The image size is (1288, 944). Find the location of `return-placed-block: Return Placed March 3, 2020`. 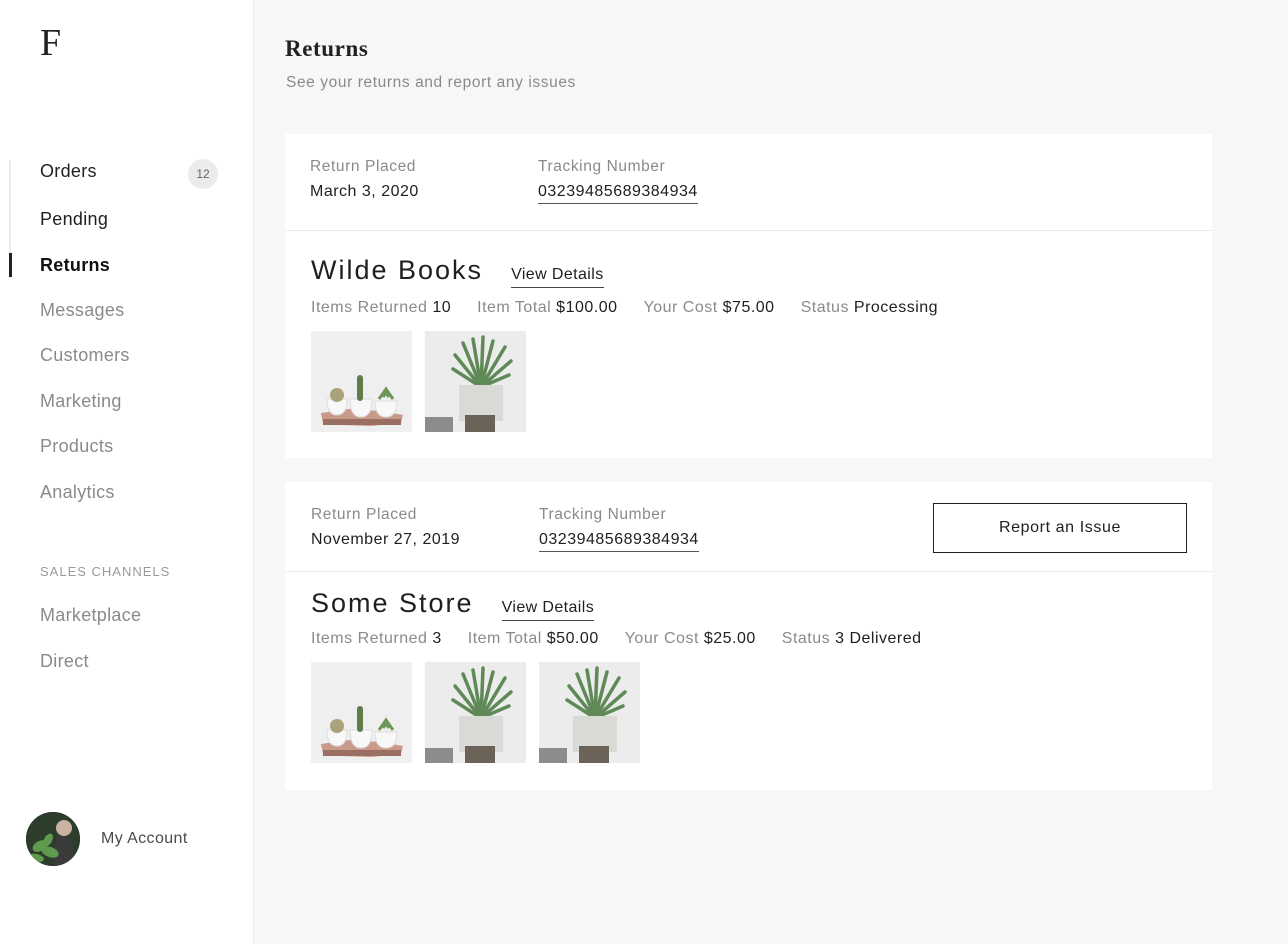

return-placed-block: Return Placed March 3, 2020 is located at coordinates (364, 179).